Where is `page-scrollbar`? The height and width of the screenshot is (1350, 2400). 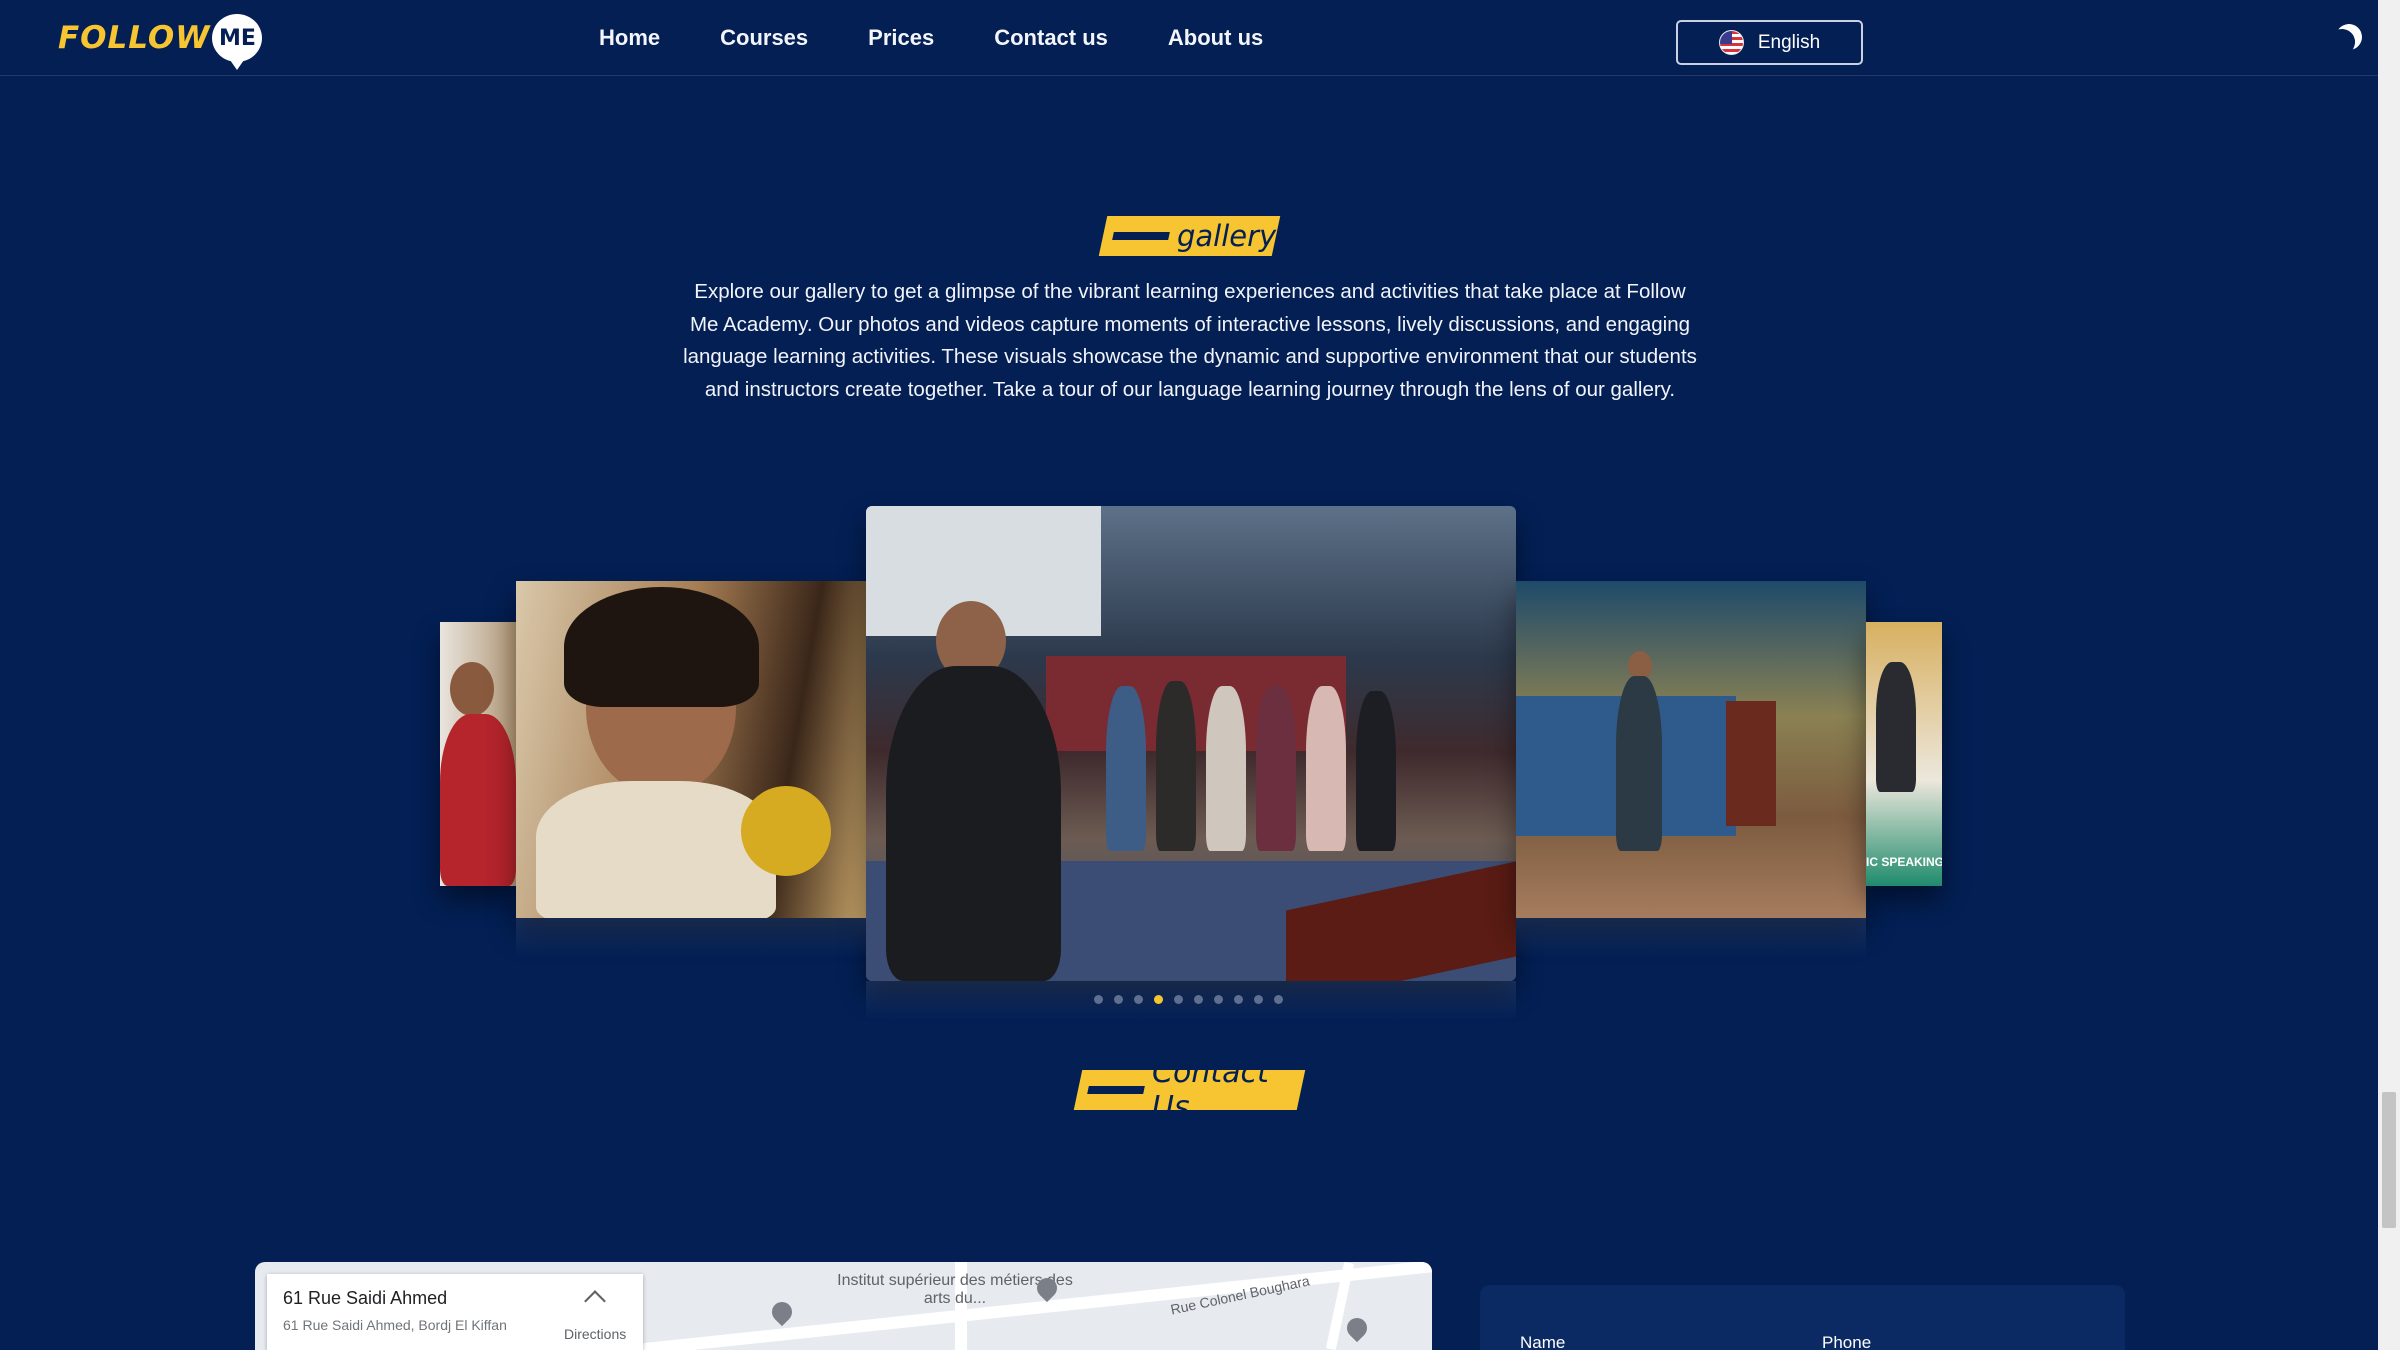 page-scrollbar is located at coordinates (2389, 675).